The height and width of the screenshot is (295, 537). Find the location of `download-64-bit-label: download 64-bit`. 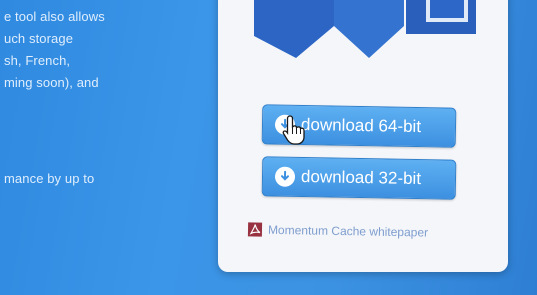

download-64-bit-label: download 64-bit is located at coordinates (361, 125).